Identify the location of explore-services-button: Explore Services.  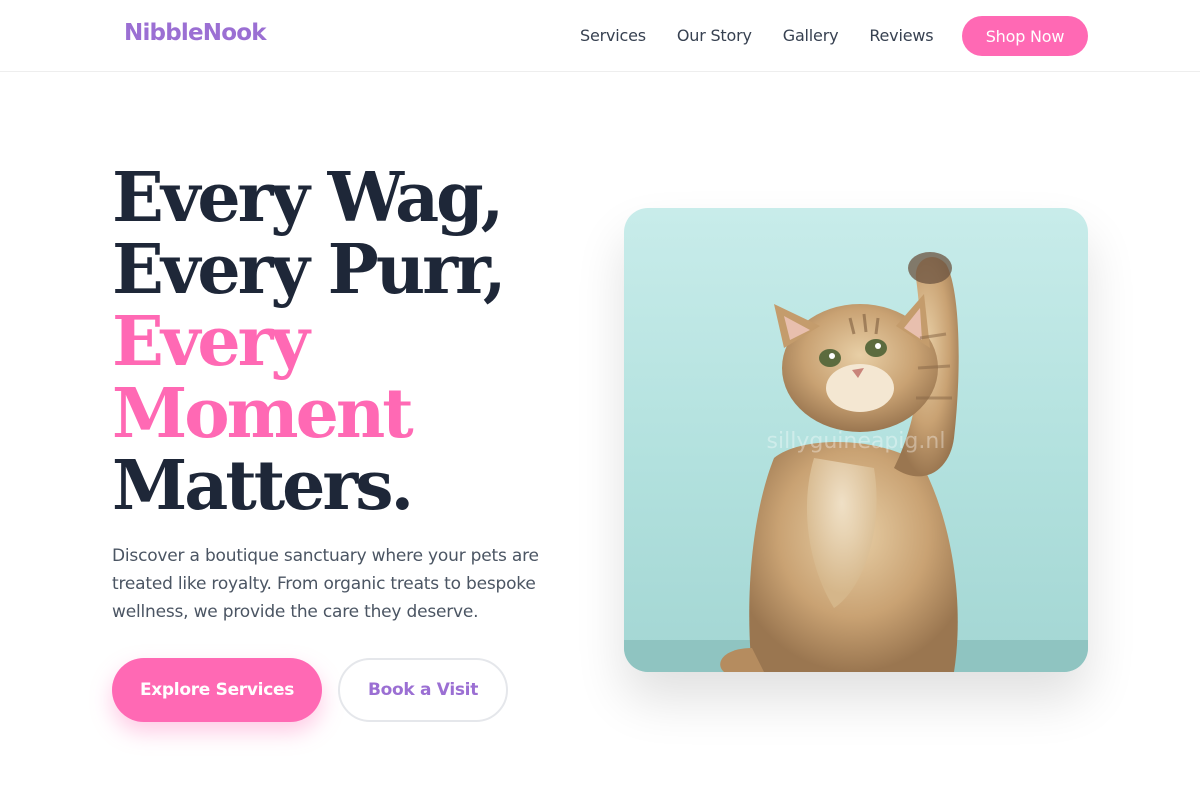
(217, 690).